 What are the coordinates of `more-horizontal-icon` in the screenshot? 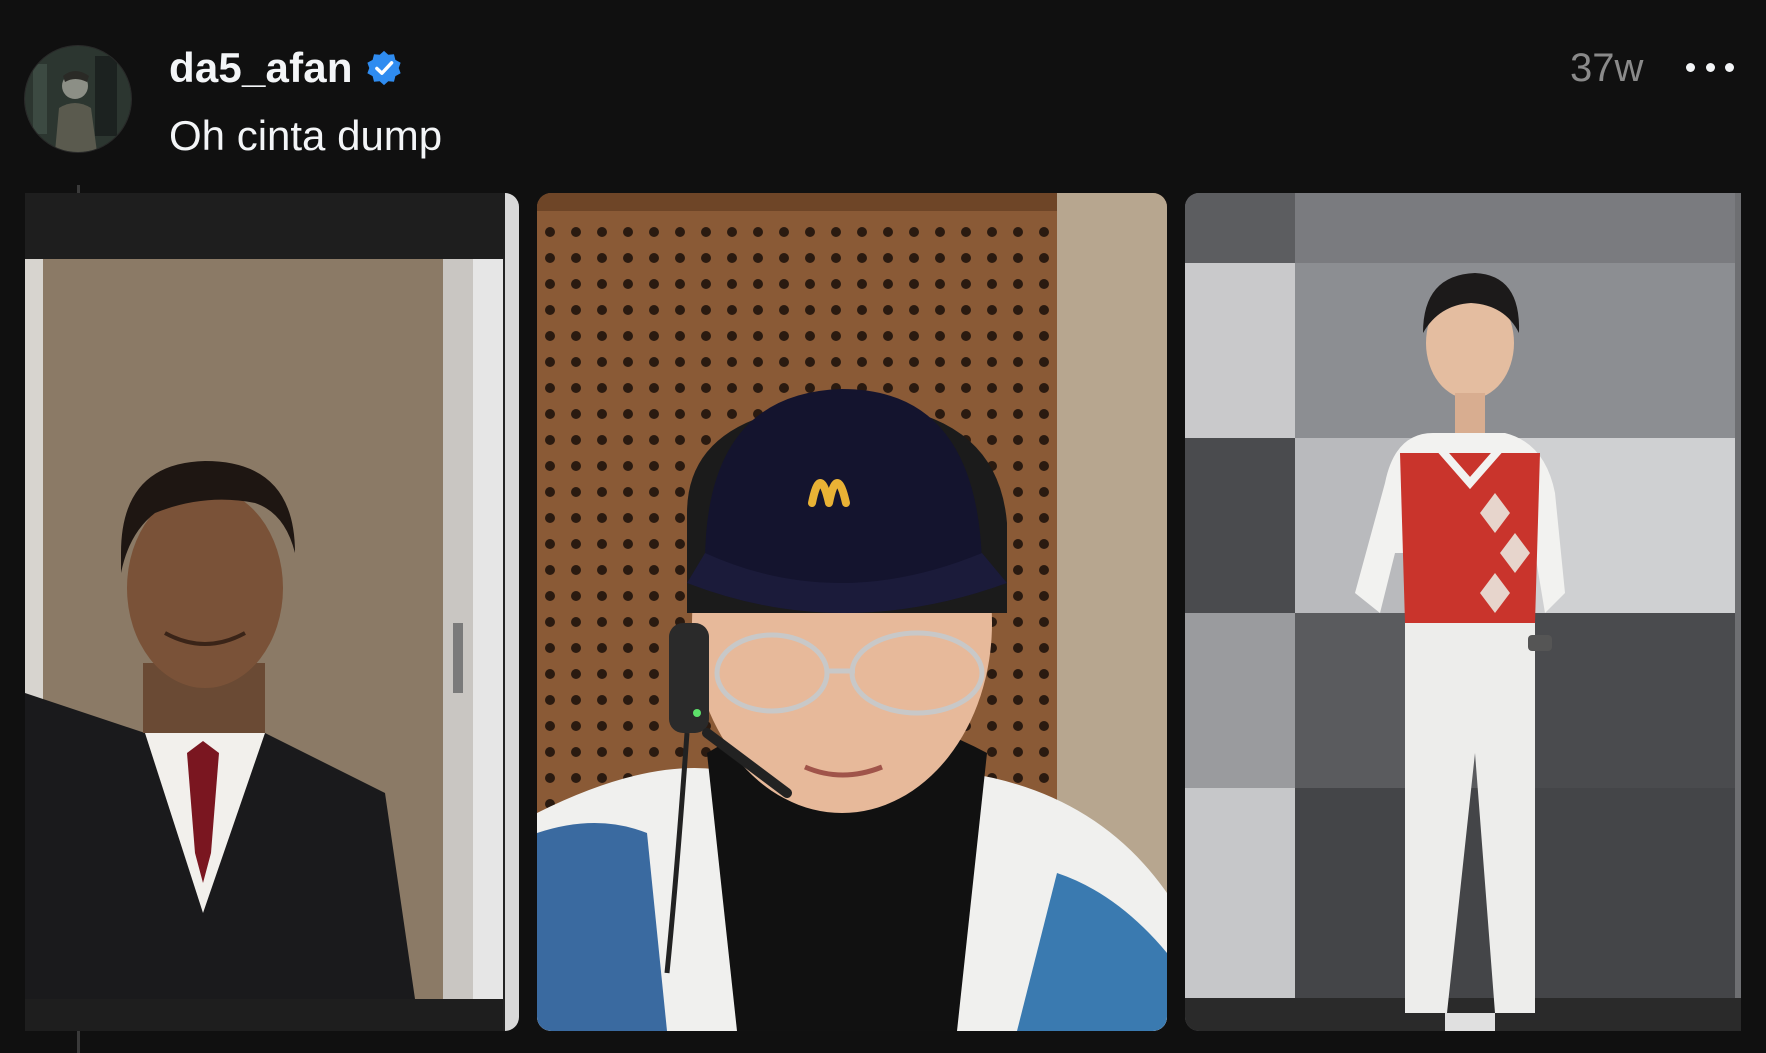 It's located at (1710, 67).